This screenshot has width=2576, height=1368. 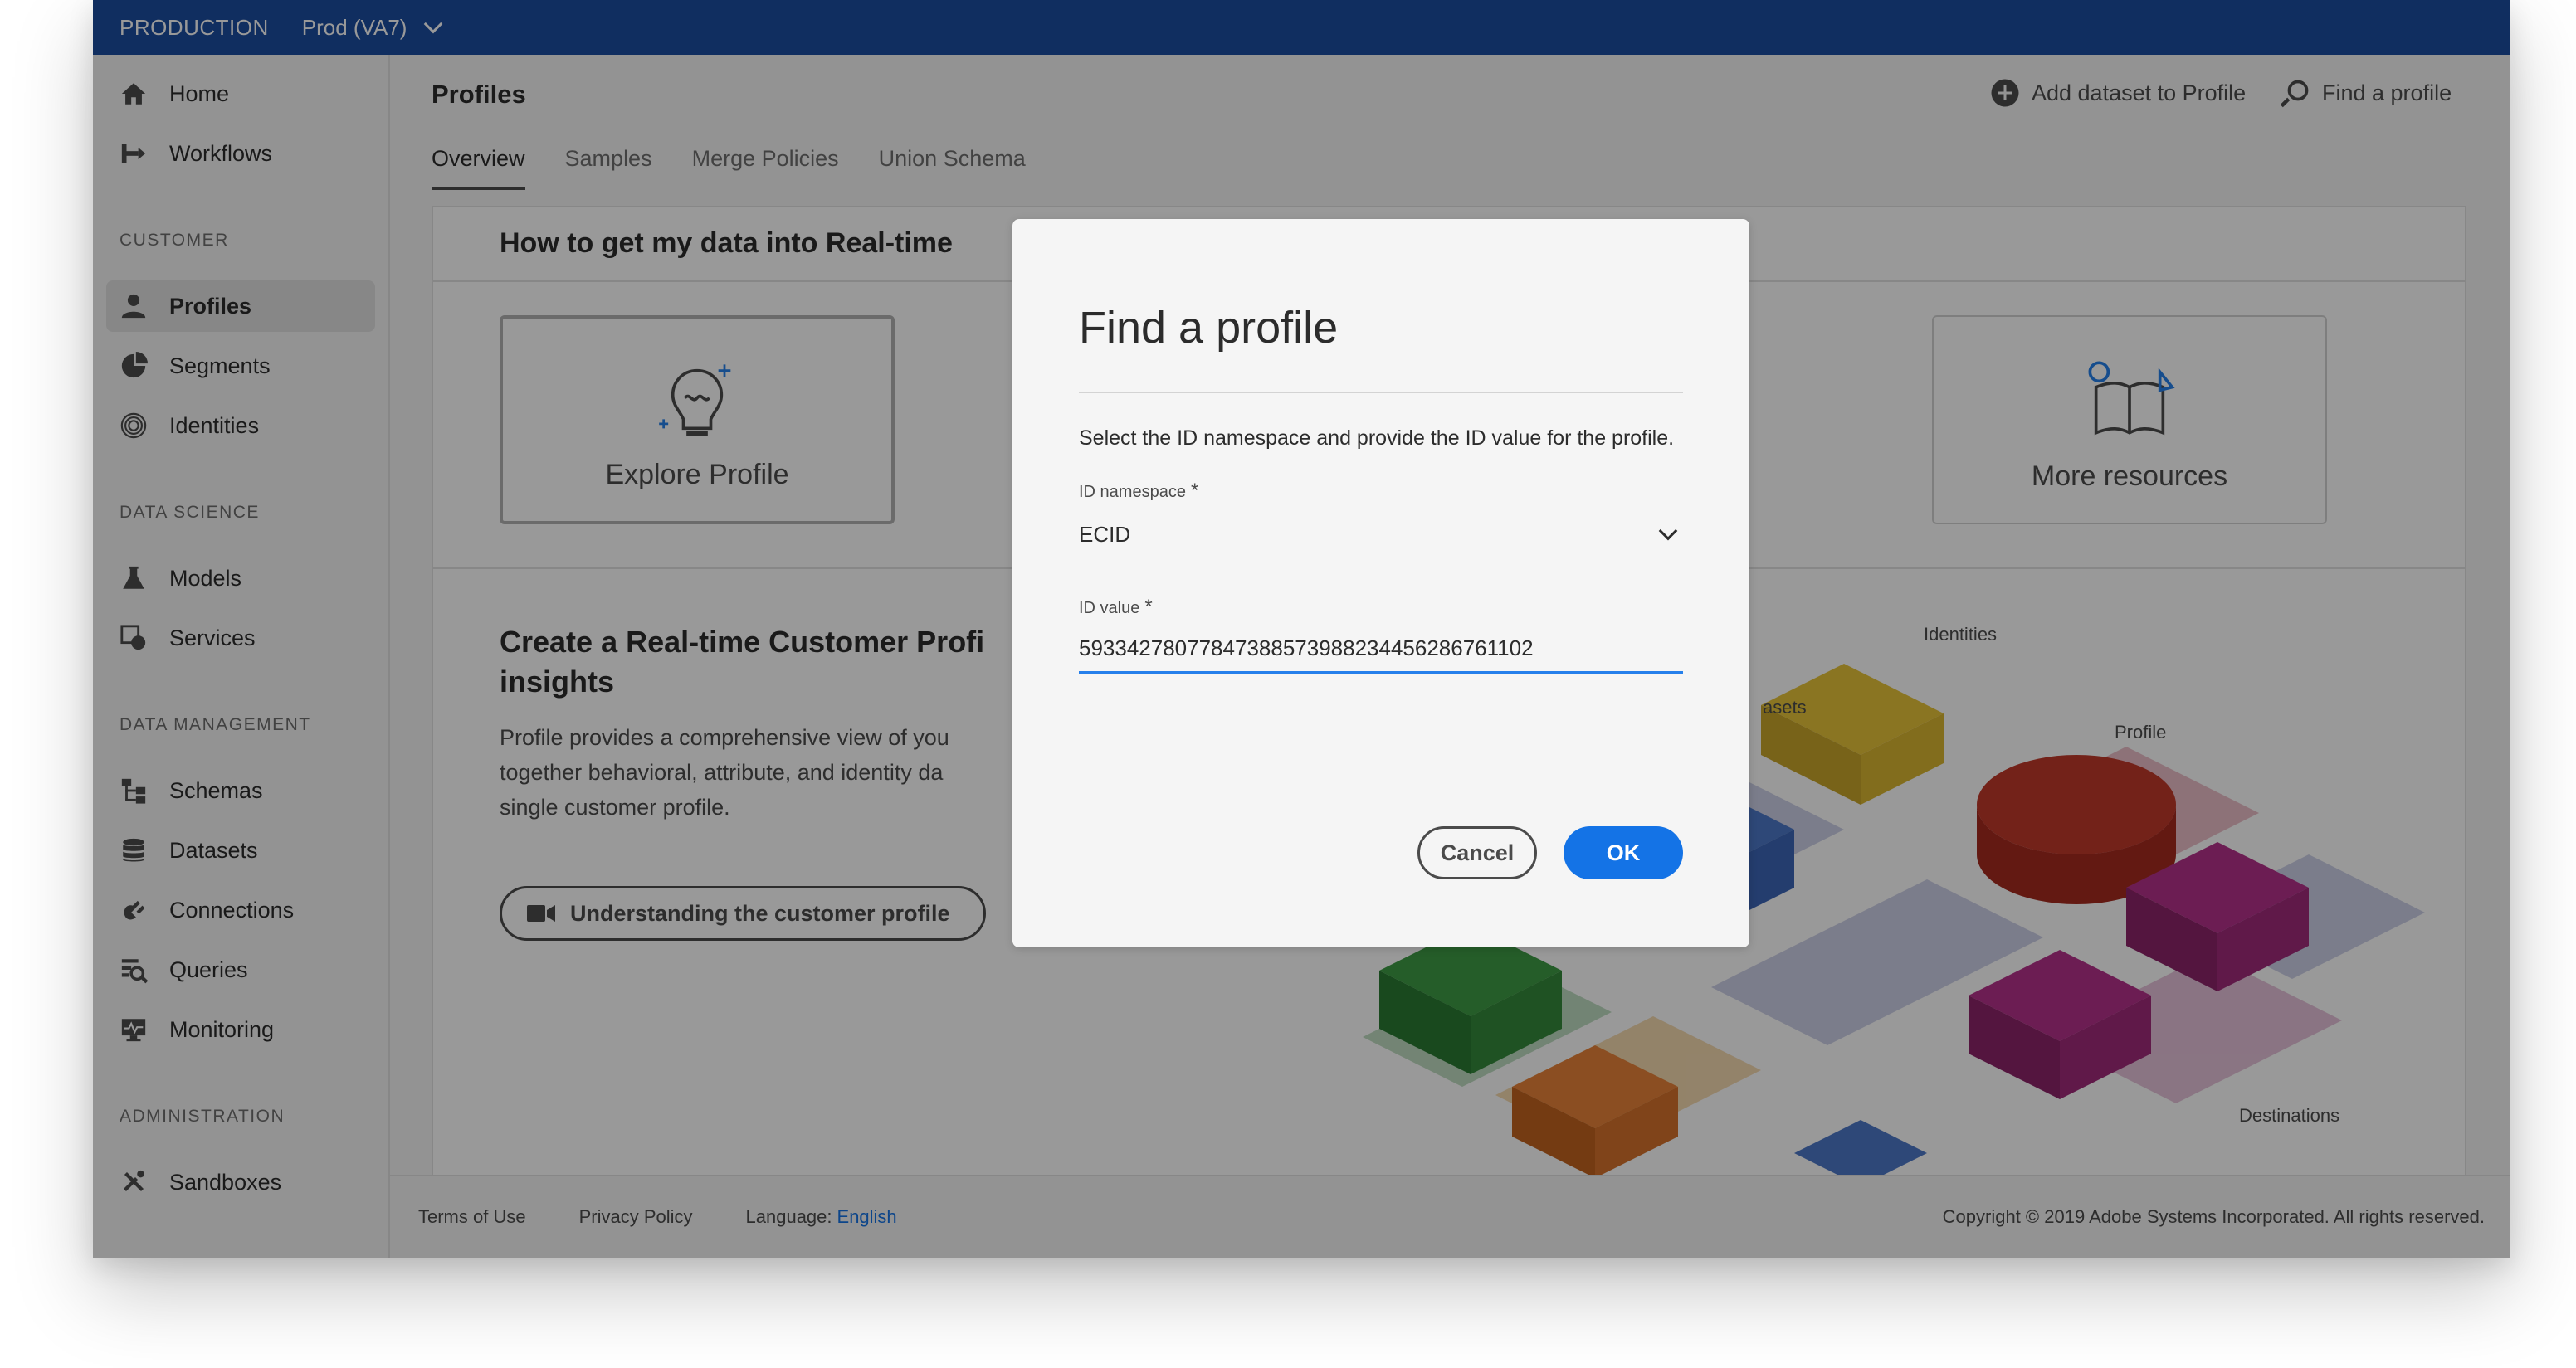 I want to click on dialog-divider, so click(x=1381, y=393).